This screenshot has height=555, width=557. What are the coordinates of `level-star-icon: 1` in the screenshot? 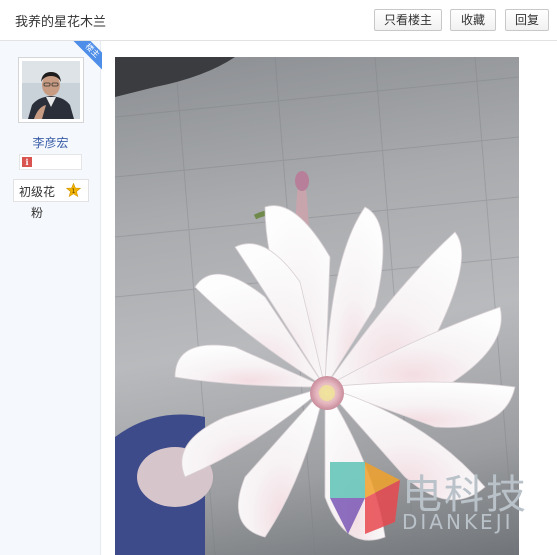 It's located at (73, 190).